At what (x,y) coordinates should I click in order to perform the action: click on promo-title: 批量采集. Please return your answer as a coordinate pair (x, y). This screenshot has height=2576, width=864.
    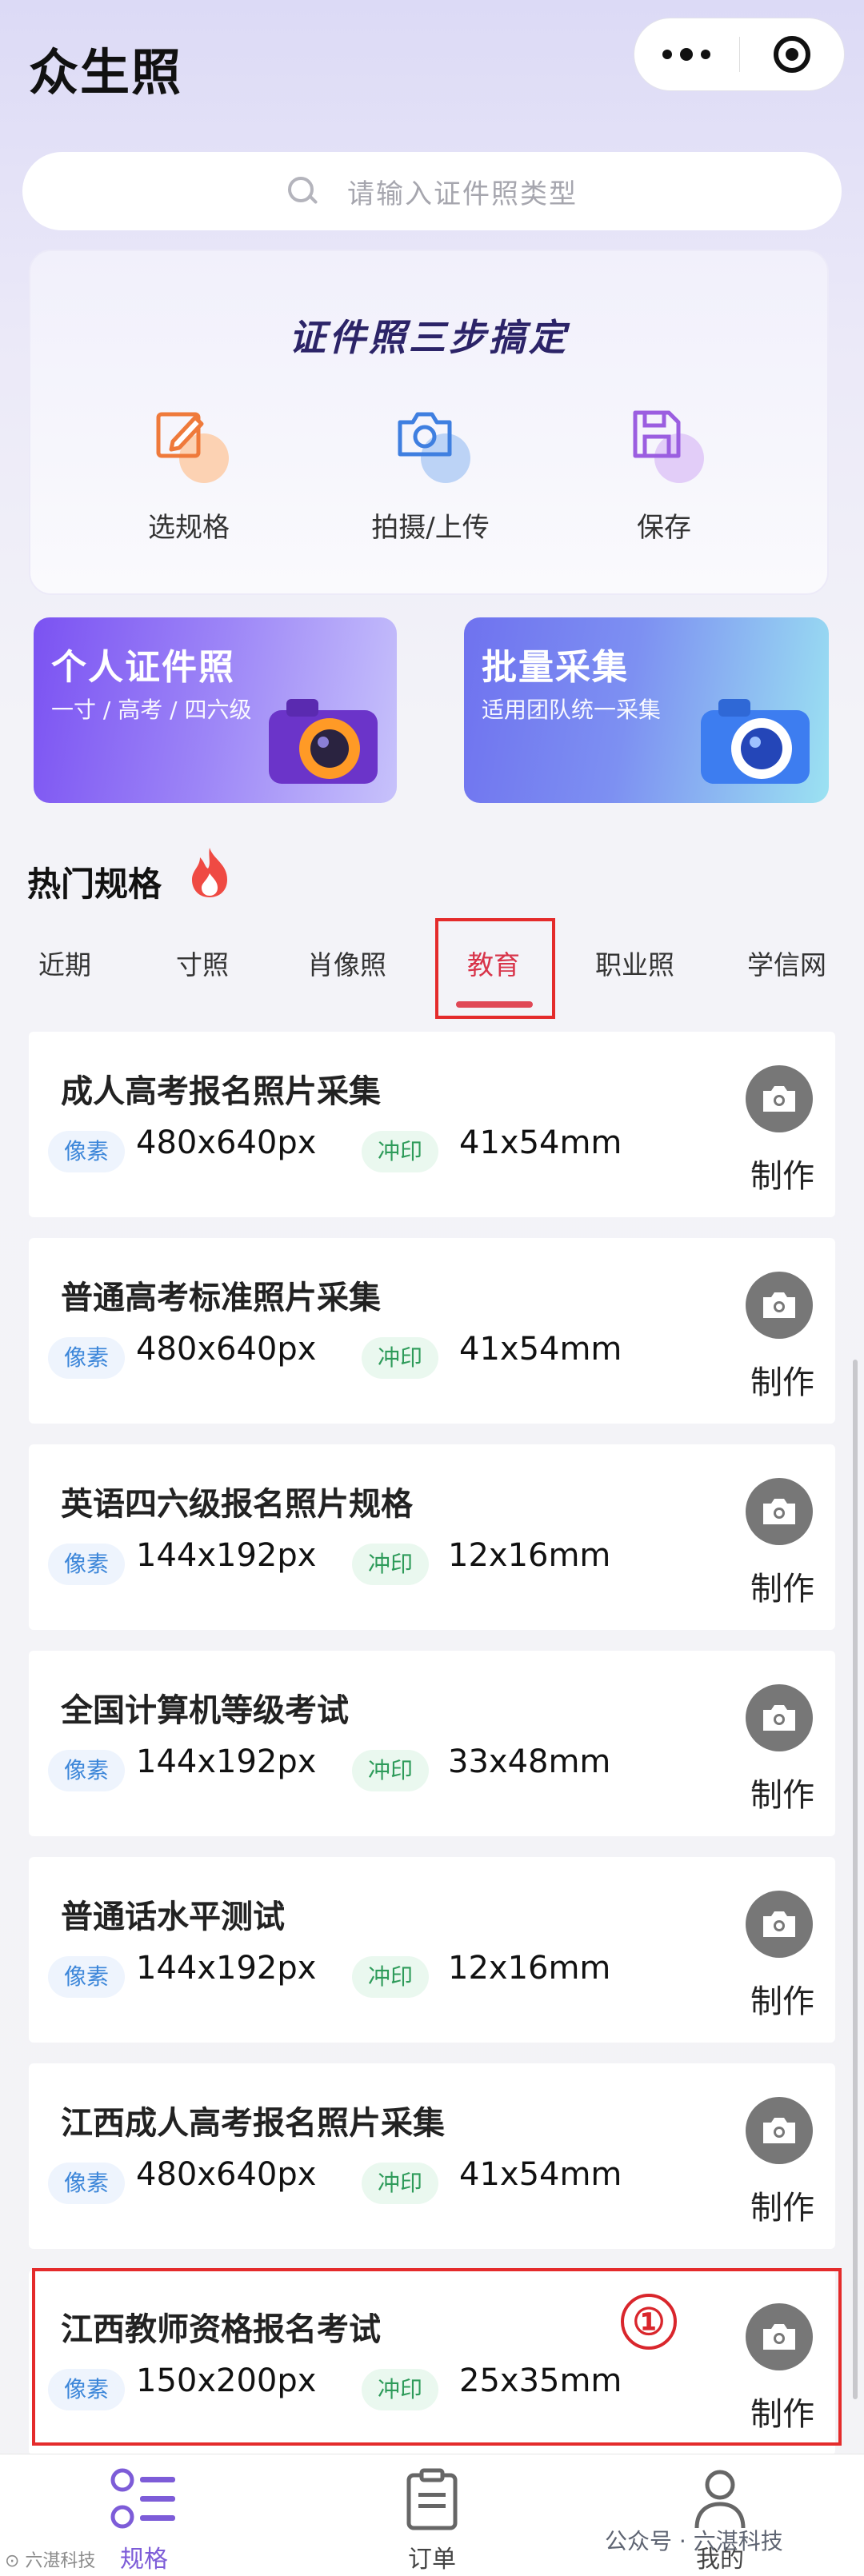
    Looking at the image, I should click on (555, 668).